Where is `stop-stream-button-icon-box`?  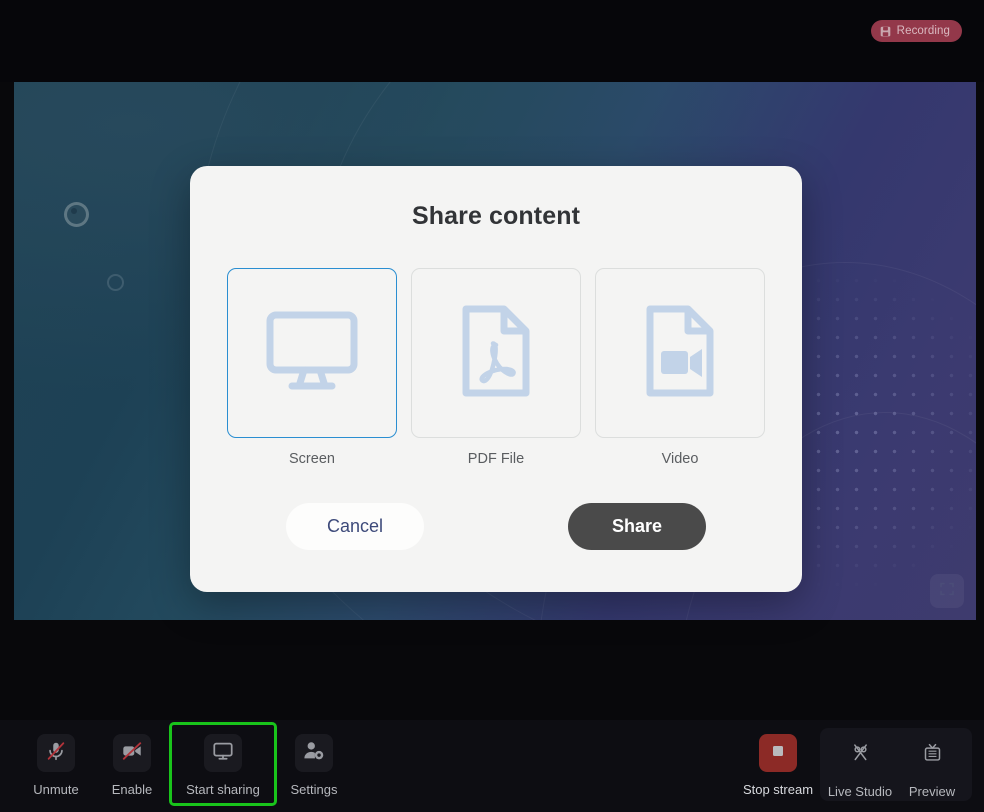 stop-stream-button-icon-box is located at coordinates (778, 753).